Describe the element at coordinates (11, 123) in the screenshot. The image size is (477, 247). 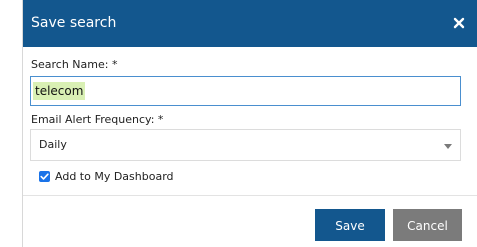
I see `background-page-edge` at that location.